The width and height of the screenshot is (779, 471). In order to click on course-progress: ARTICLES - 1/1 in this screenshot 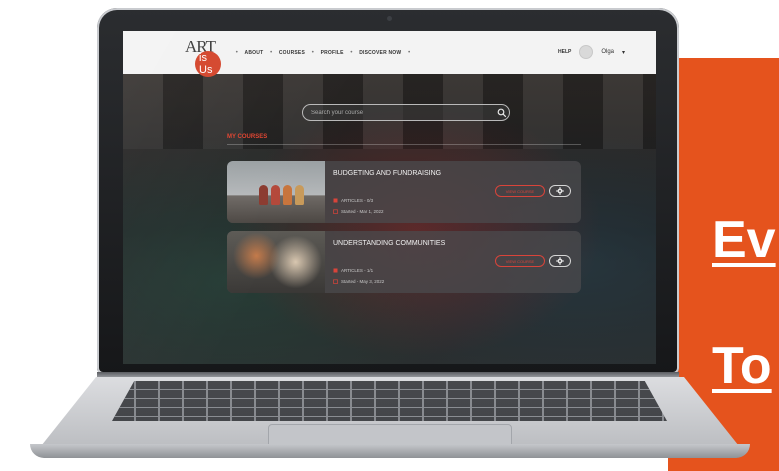, I will do `click(353, 270)`.